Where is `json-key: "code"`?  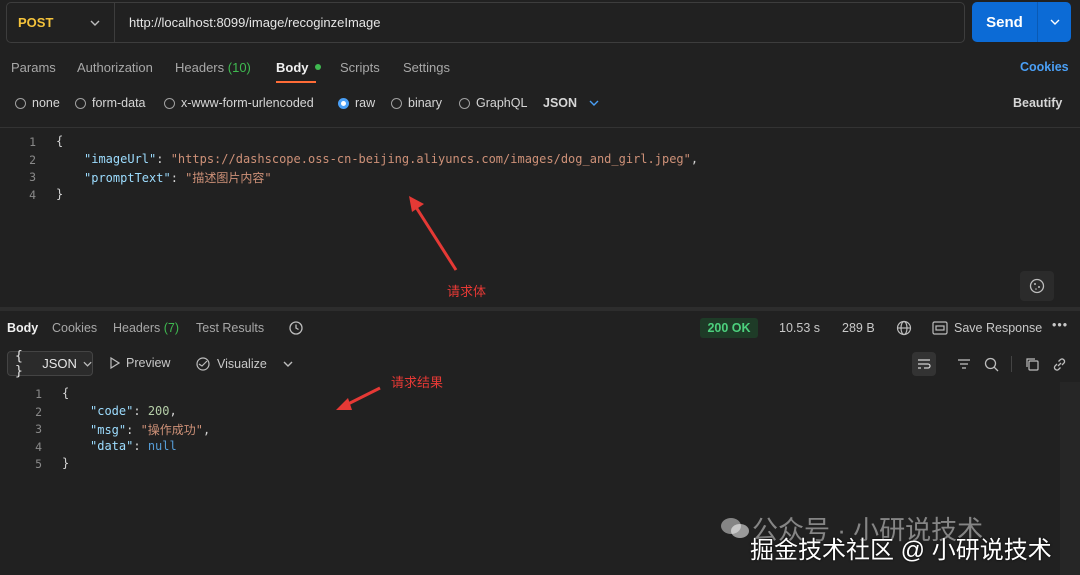 json-key: "code" is located at coordinates (112, 411).